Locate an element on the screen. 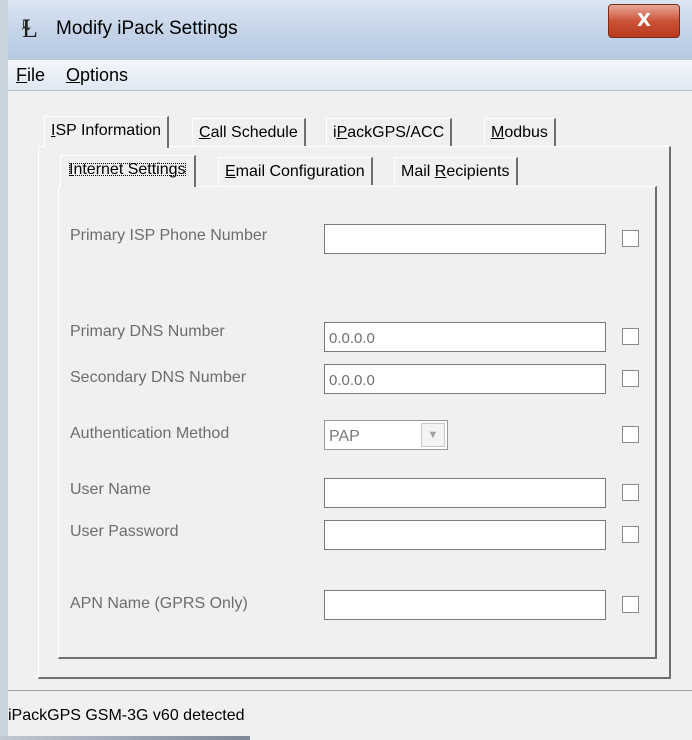 This screenshot has width=692, height=740. secondary-dns-checkbox is located at coordinates (630, 378).